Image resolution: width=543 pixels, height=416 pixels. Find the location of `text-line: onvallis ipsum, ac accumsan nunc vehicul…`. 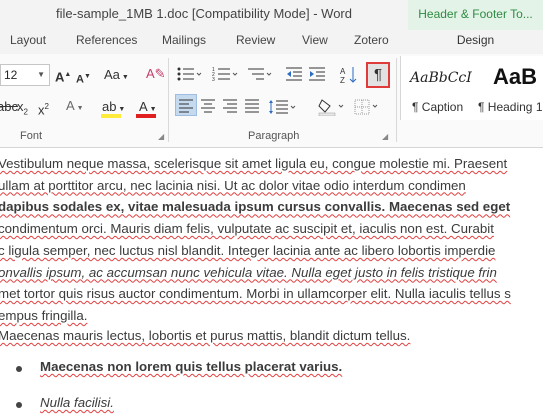

text-line: onvallis ipsum, ac accumsan nunc vehicul… is located at coordinates (248, 272).